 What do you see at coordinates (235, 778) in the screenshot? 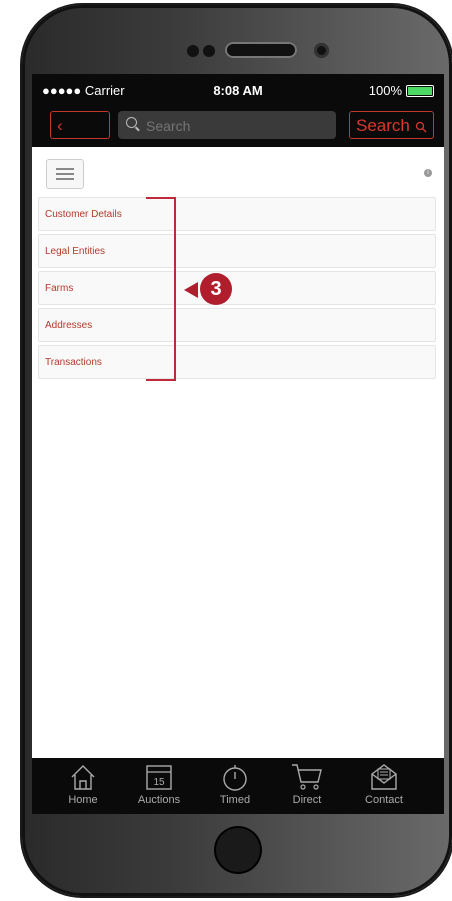
I see `stopwatch-icon` at bounding box center [235, 778].